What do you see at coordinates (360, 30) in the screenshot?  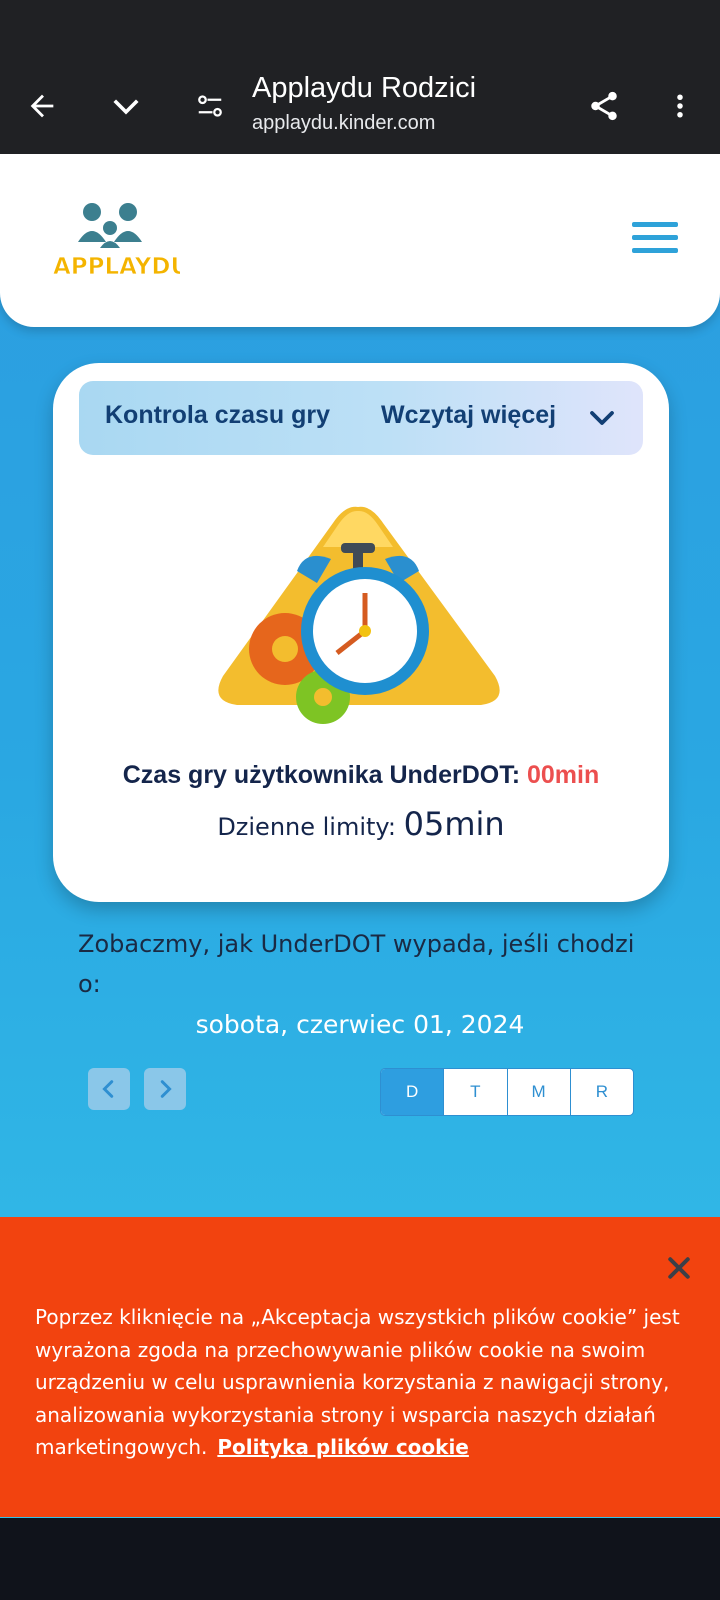 I see `status-bar` at bounding box center [360, 30].